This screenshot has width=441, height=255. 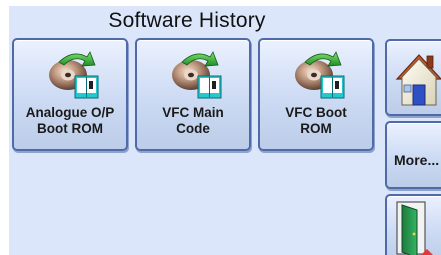 What do you see at coordinates (187, 20) in the screenshot?
I see `page-title: Software History` at bounding box center [187, 20].